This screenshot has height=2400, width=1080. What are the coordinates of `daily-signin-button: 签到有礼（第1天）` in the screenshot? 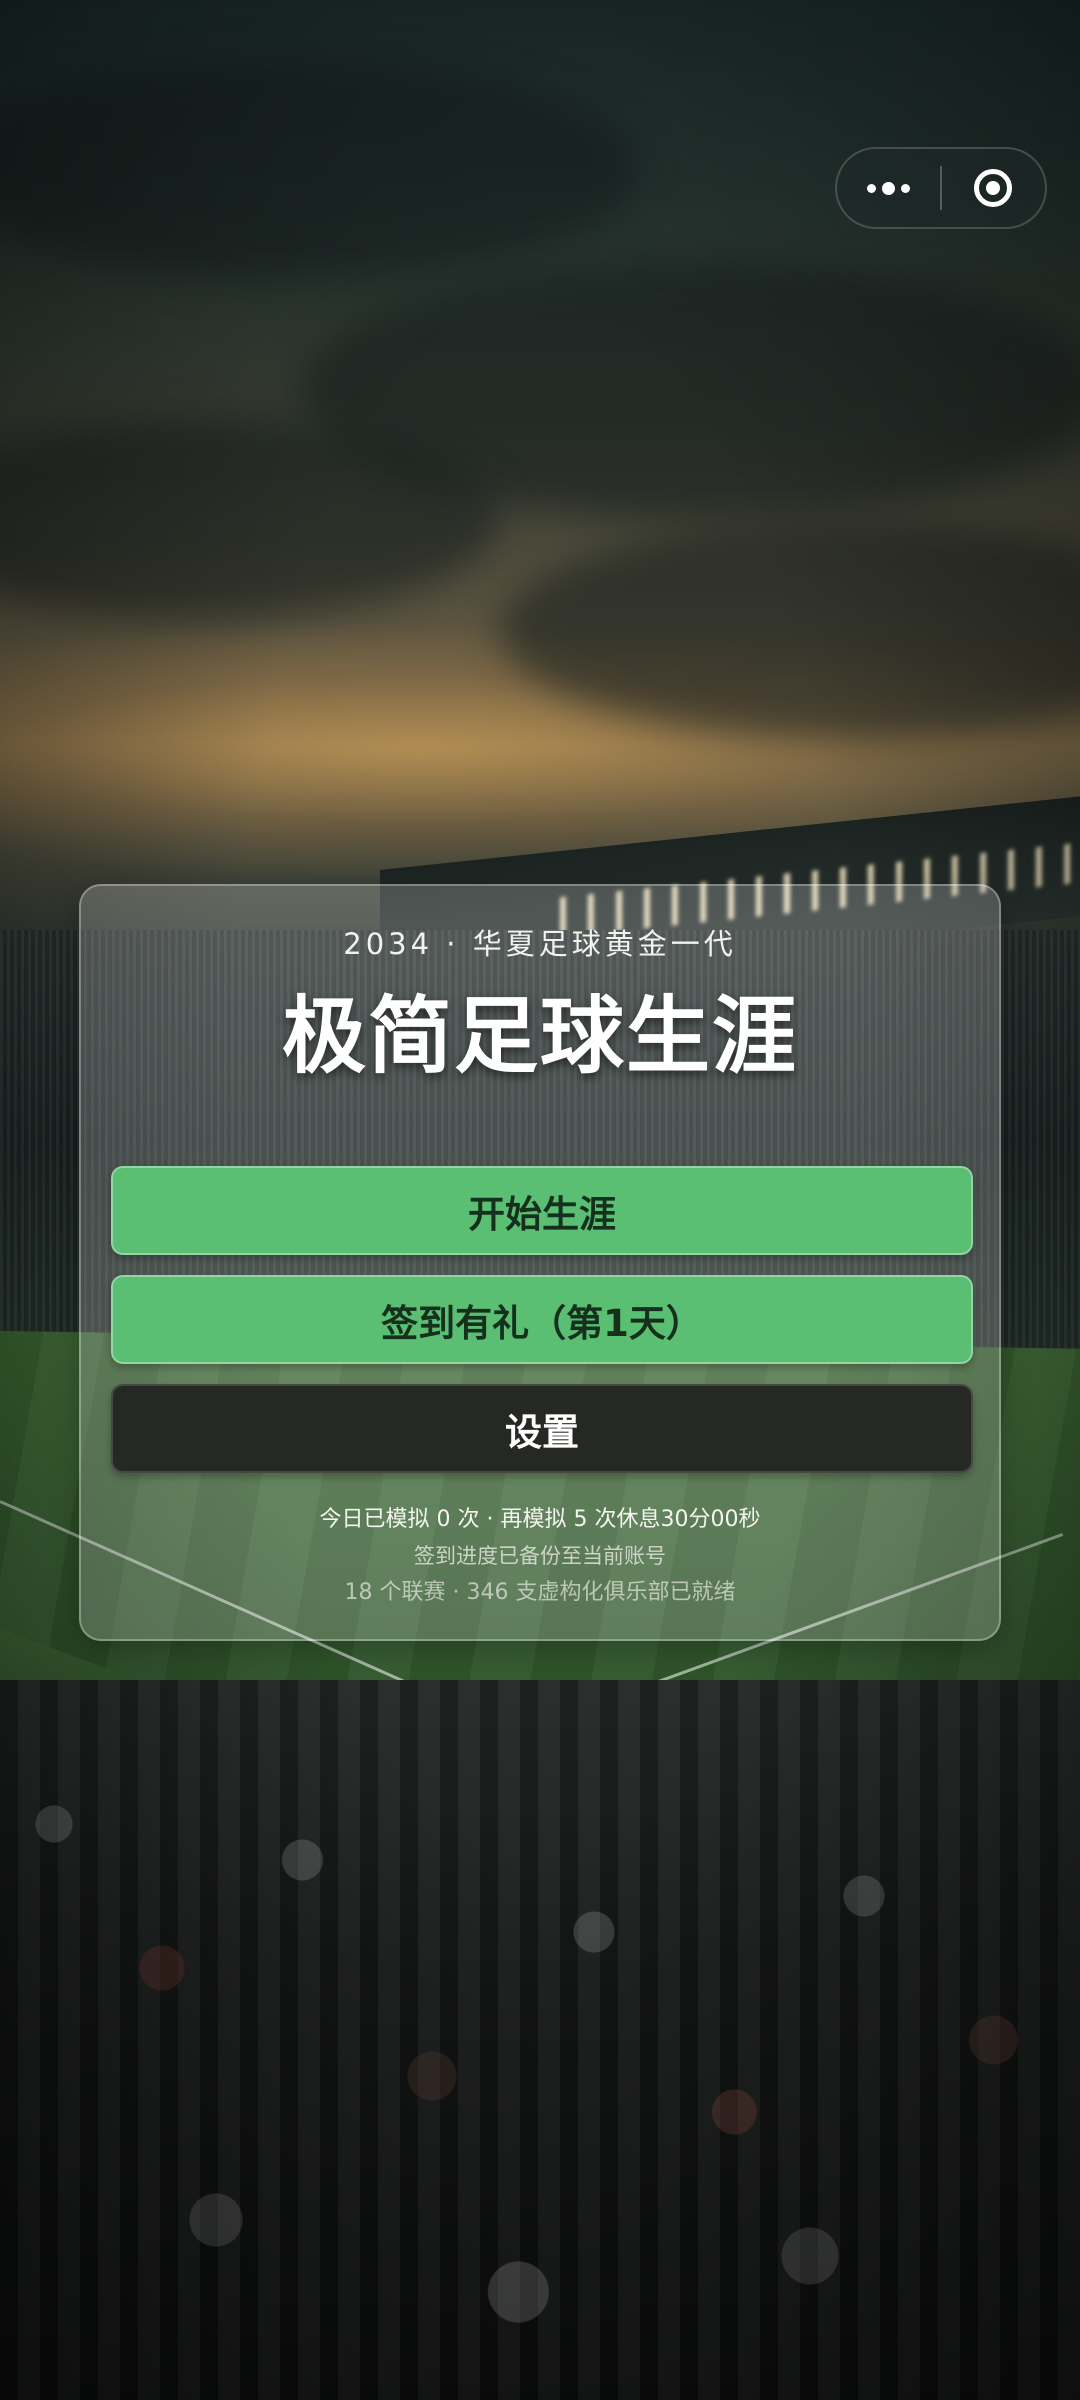 It's located at (542, 1319).